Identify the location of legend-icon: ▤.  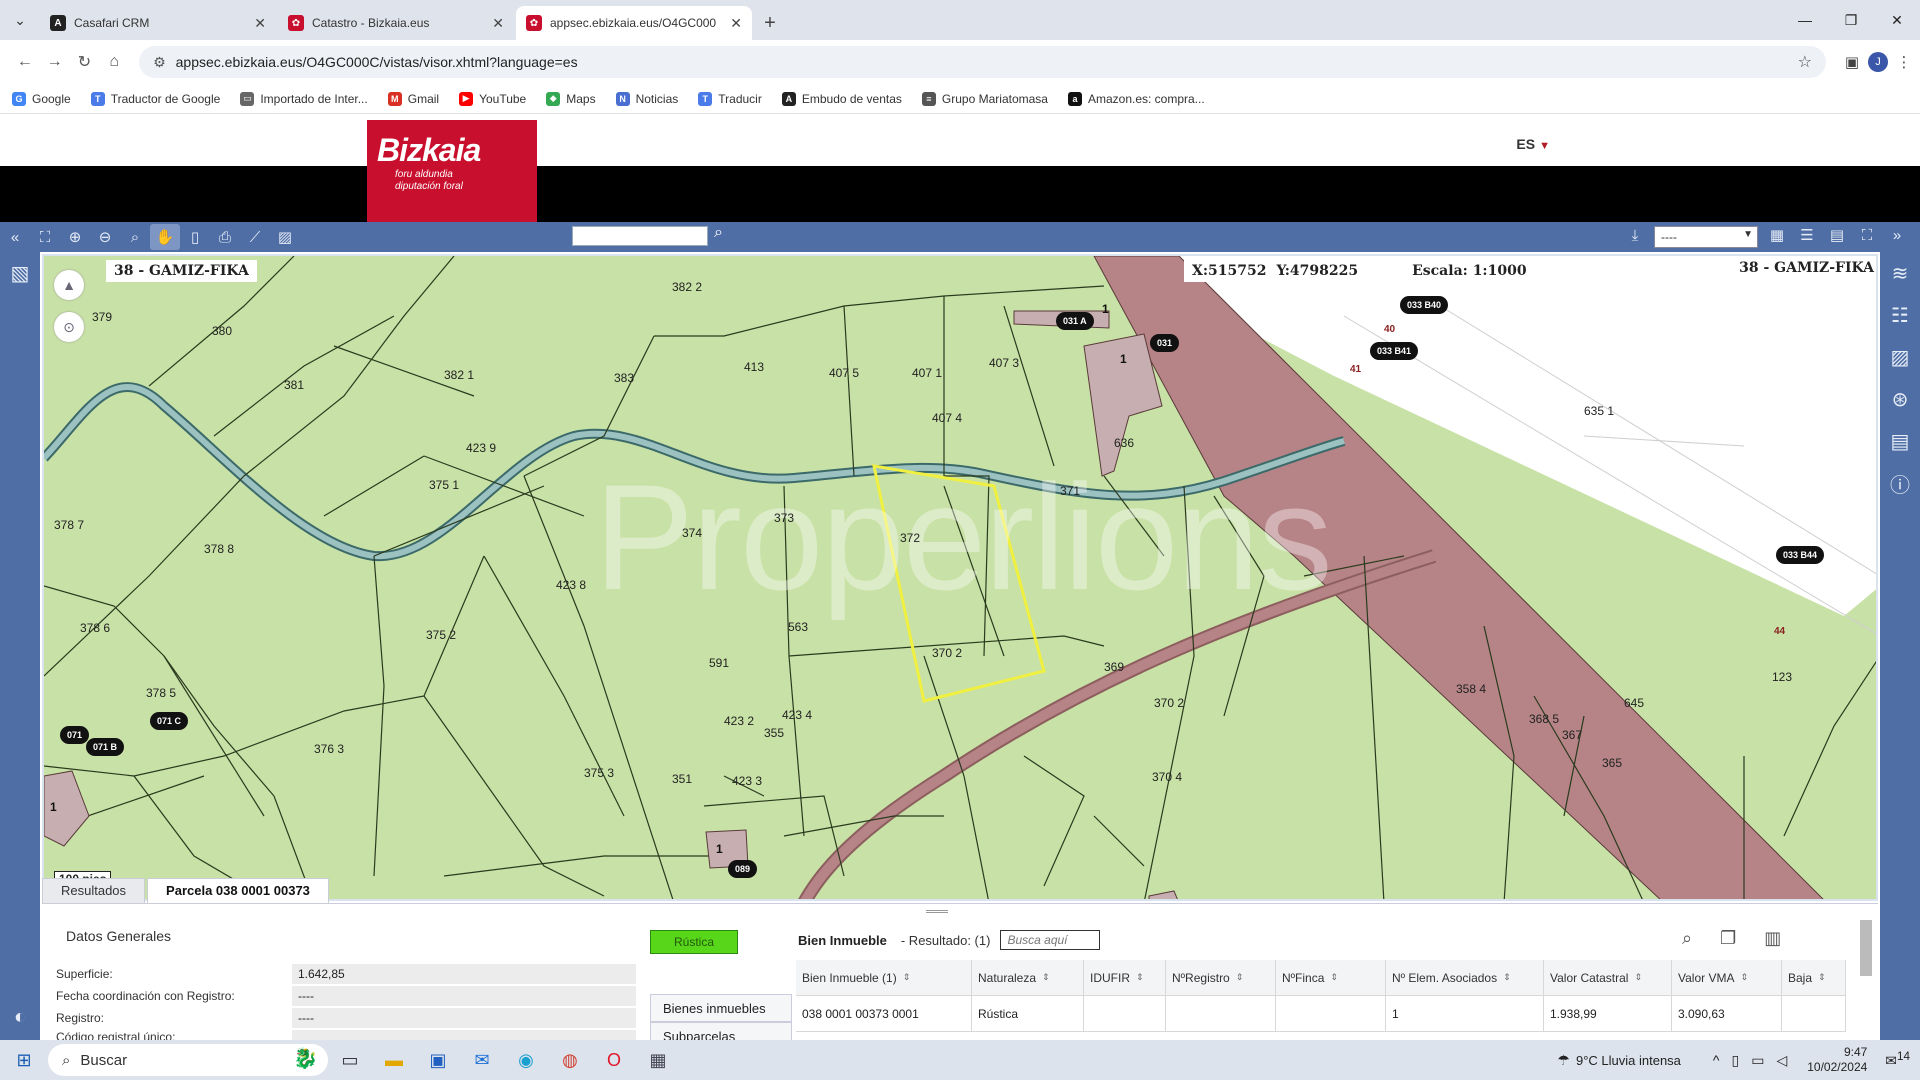
(1837, 235).